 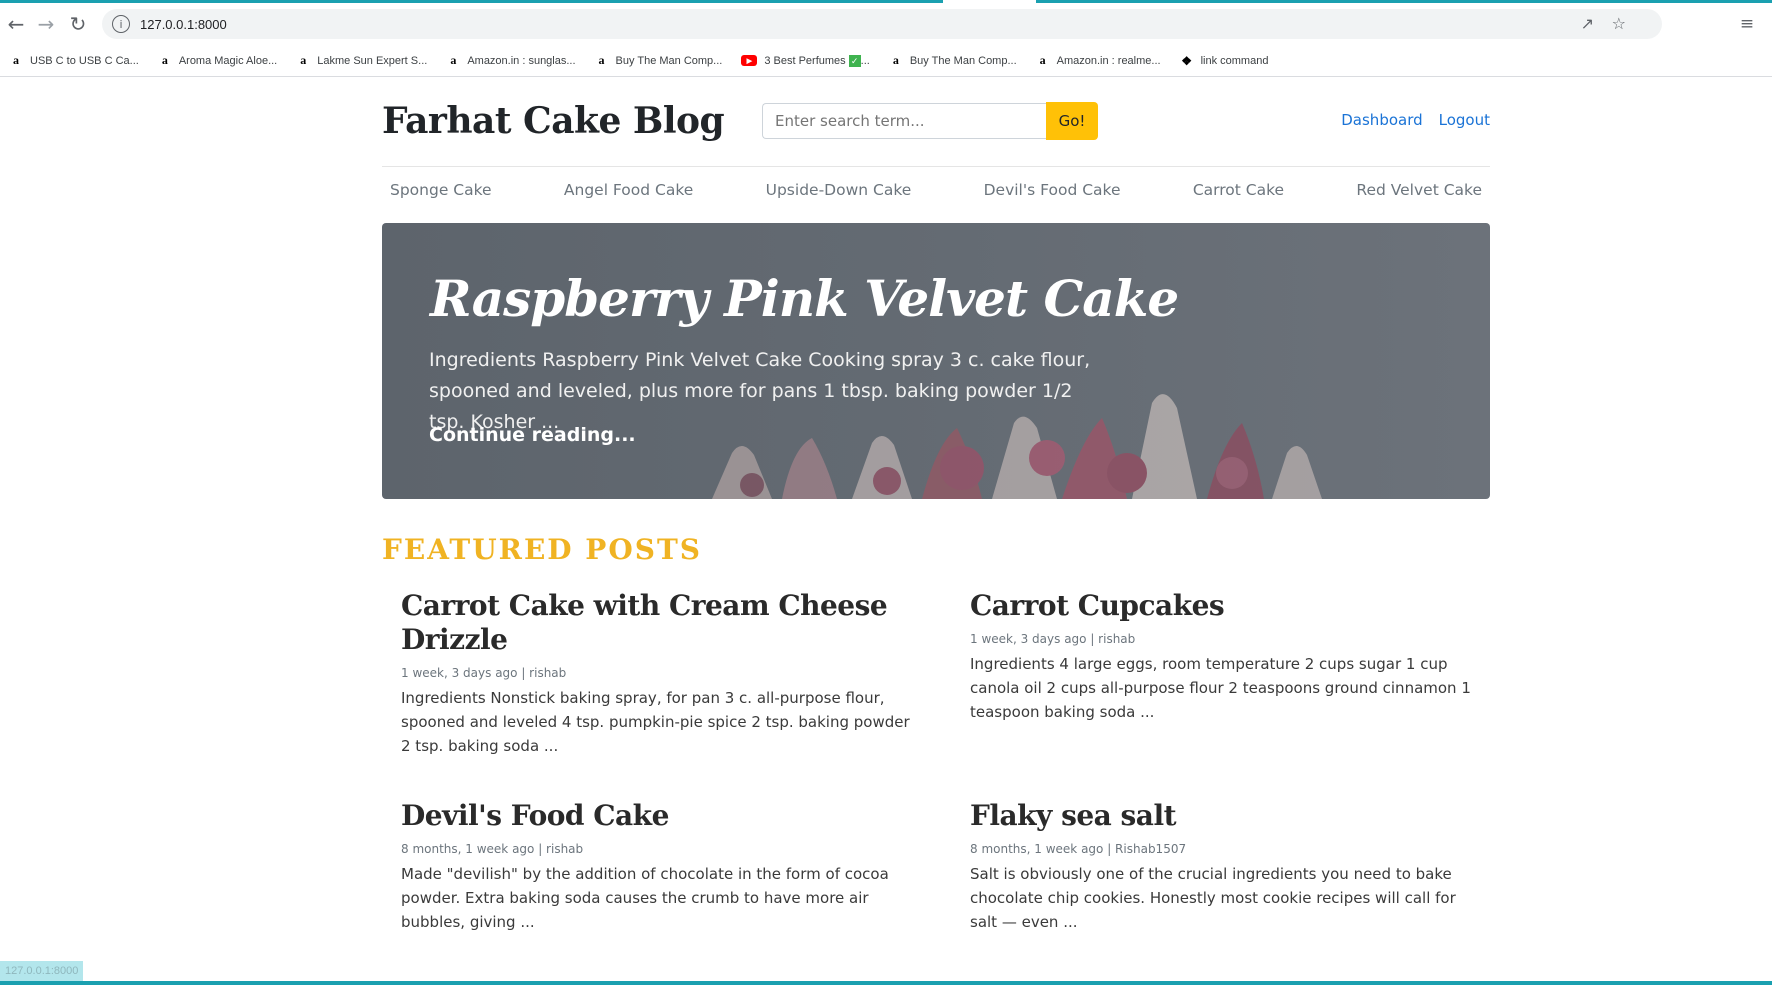 I want to click on bookmark-star-icon: ☆, so click(x=1619, y=23).